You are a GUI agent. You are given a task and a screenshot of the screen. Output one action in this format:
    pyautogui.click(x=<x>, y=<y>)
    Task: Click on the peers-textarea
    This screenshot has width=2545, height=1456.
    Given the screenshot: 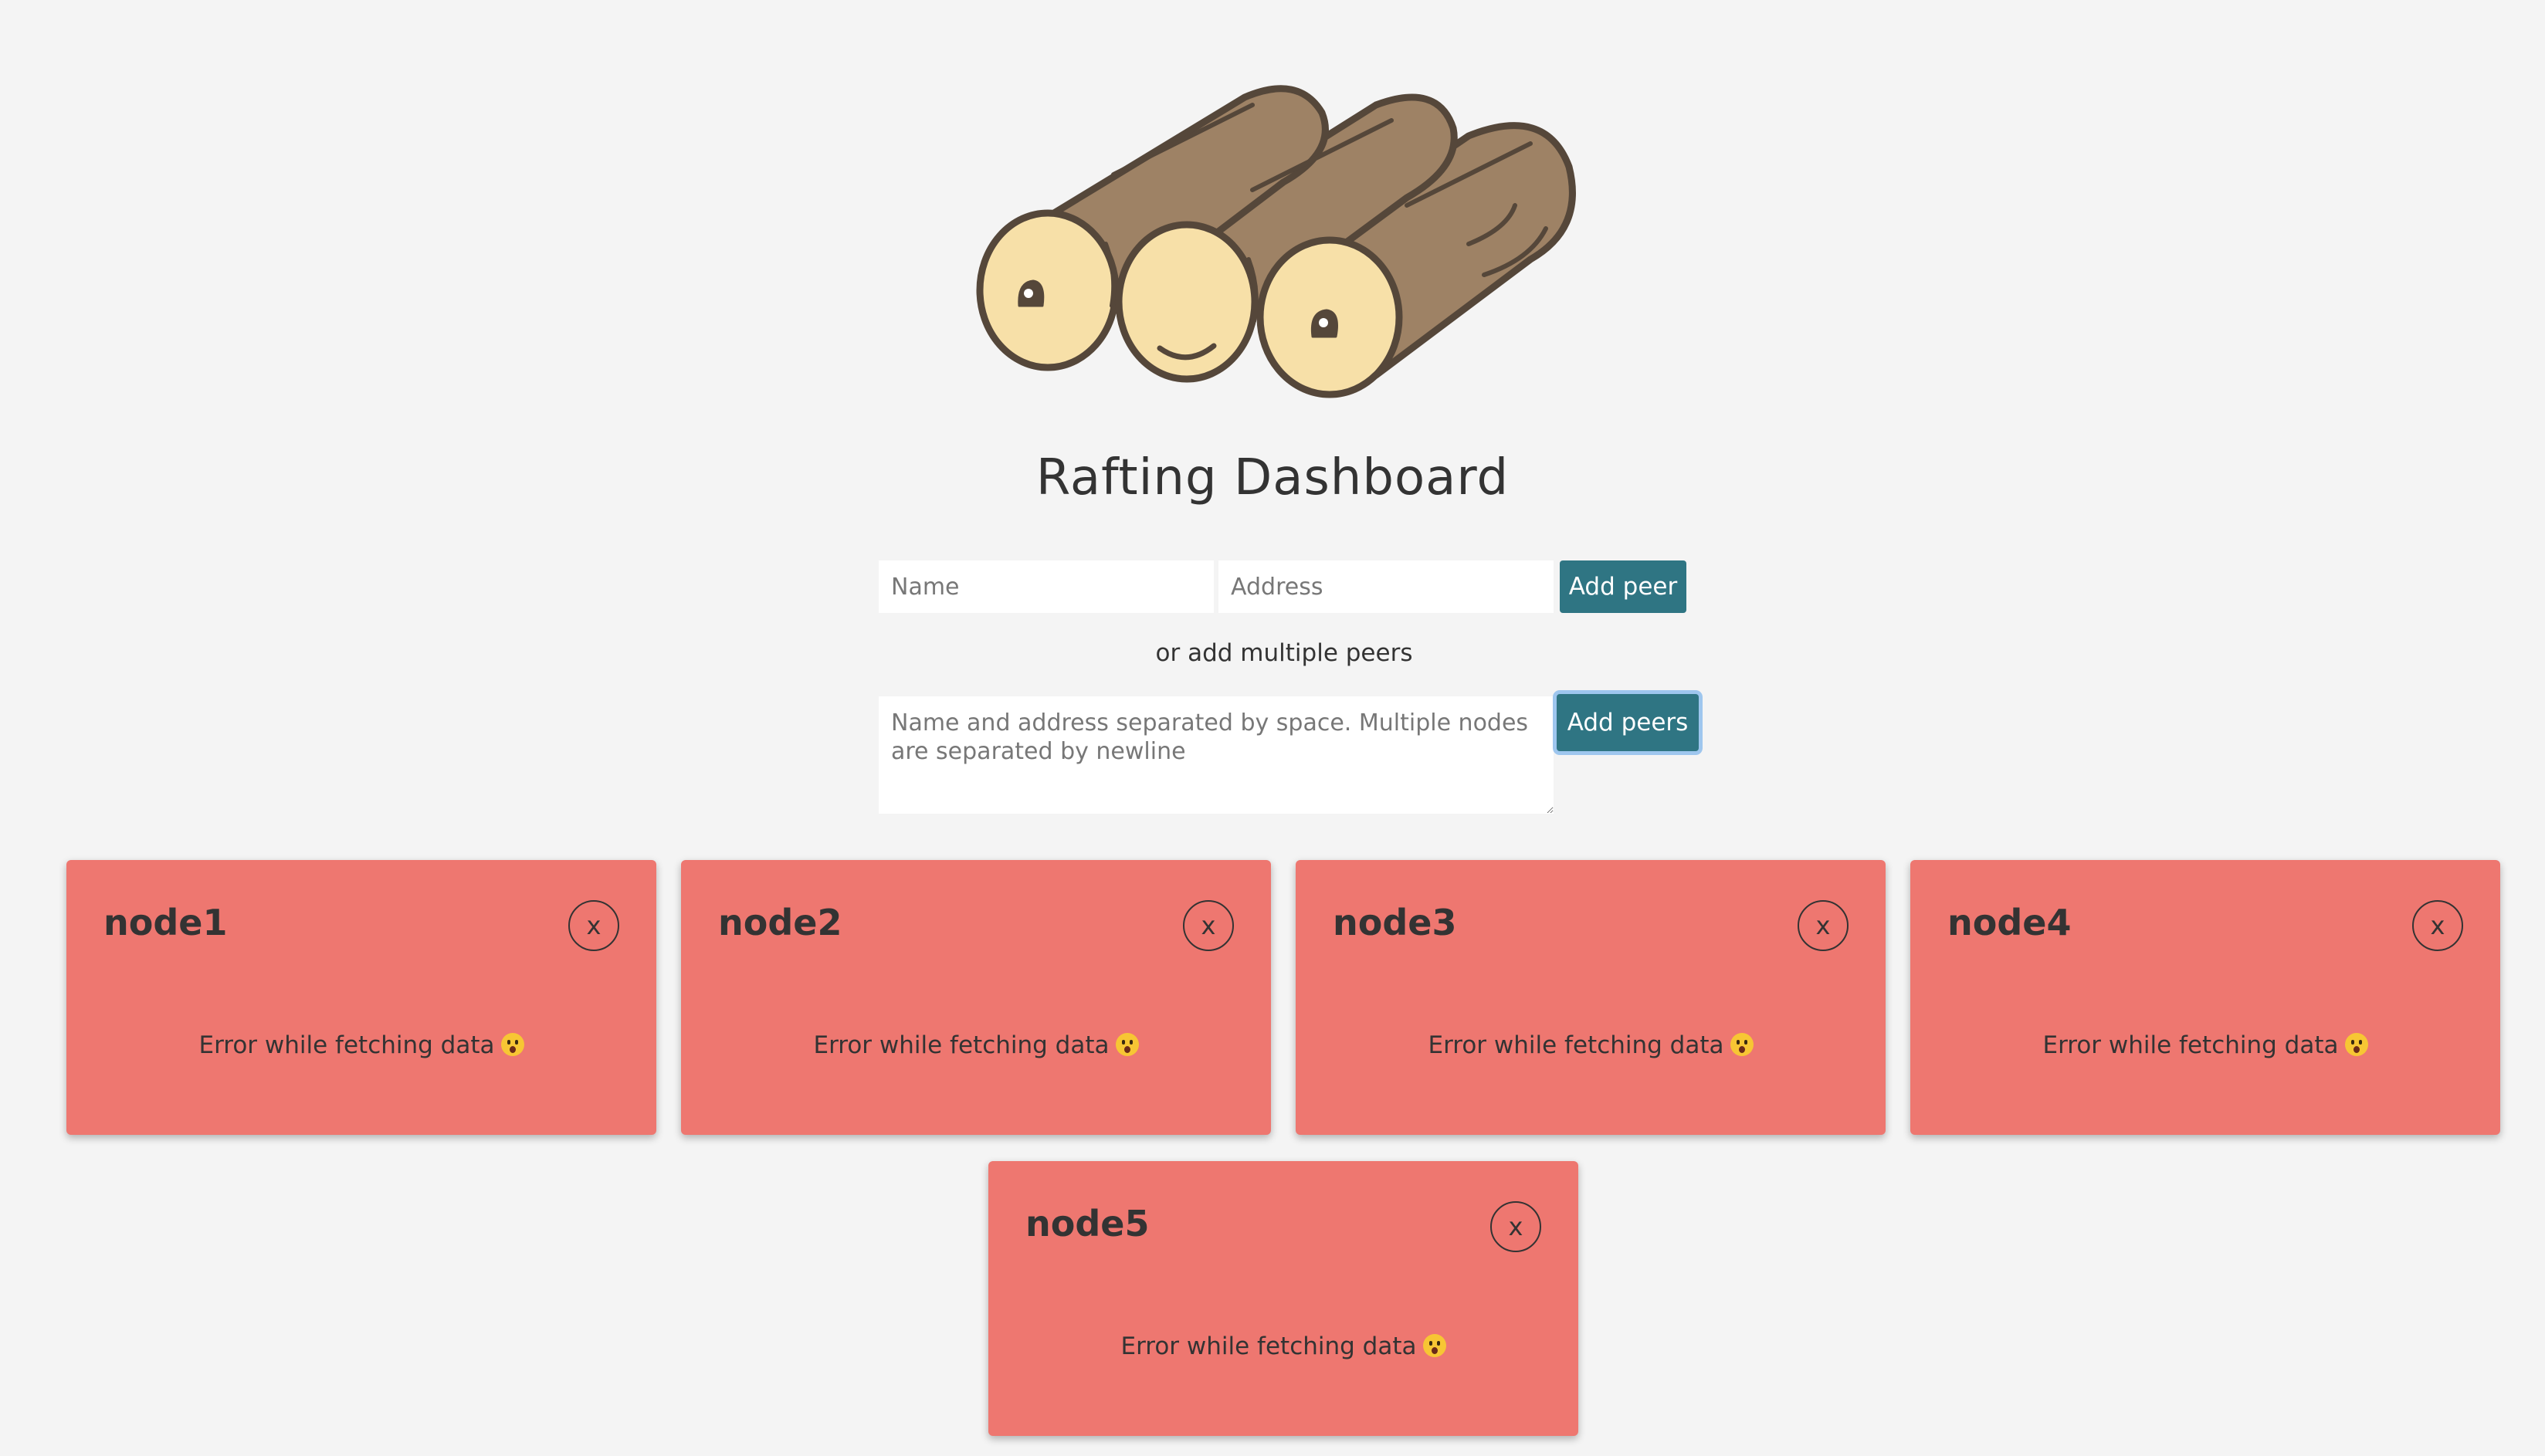 What is the action you would take?
    pyautogui.click(x=1216, y=755)
    